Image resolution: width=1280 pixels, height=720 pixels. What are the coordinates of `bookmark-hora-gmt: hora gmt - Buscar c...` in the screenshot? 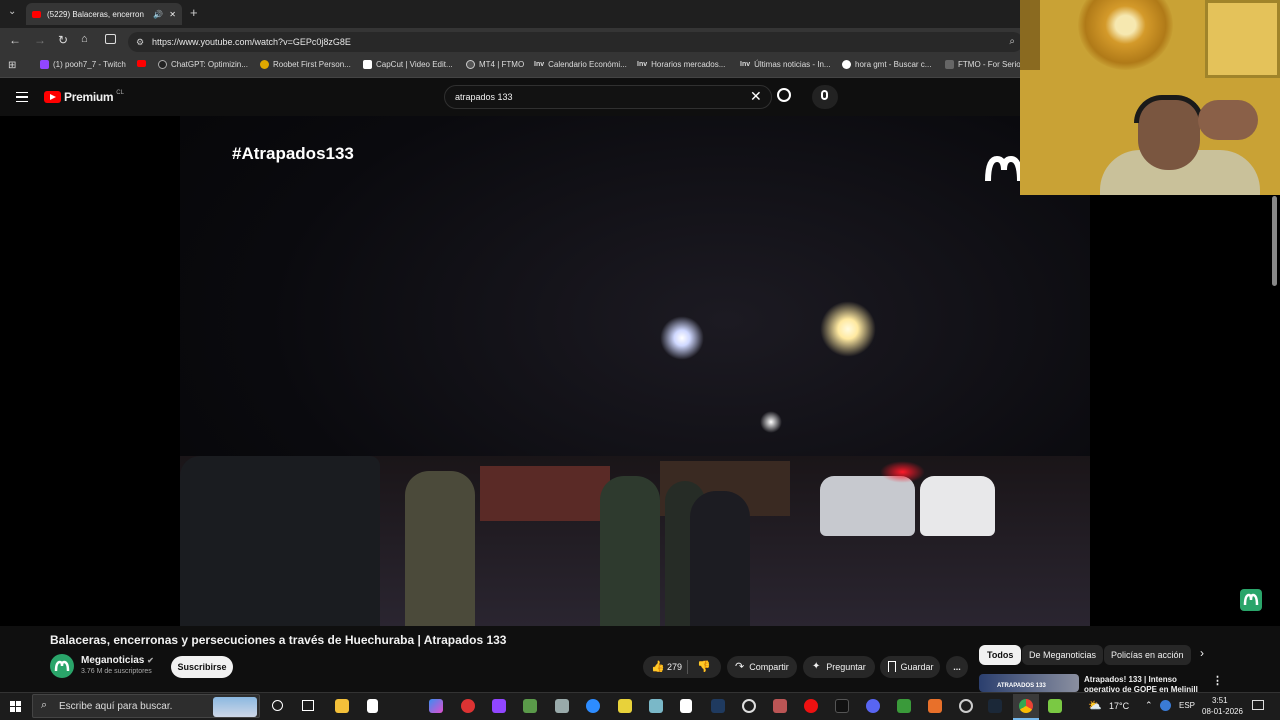 It's located at (886, 64).